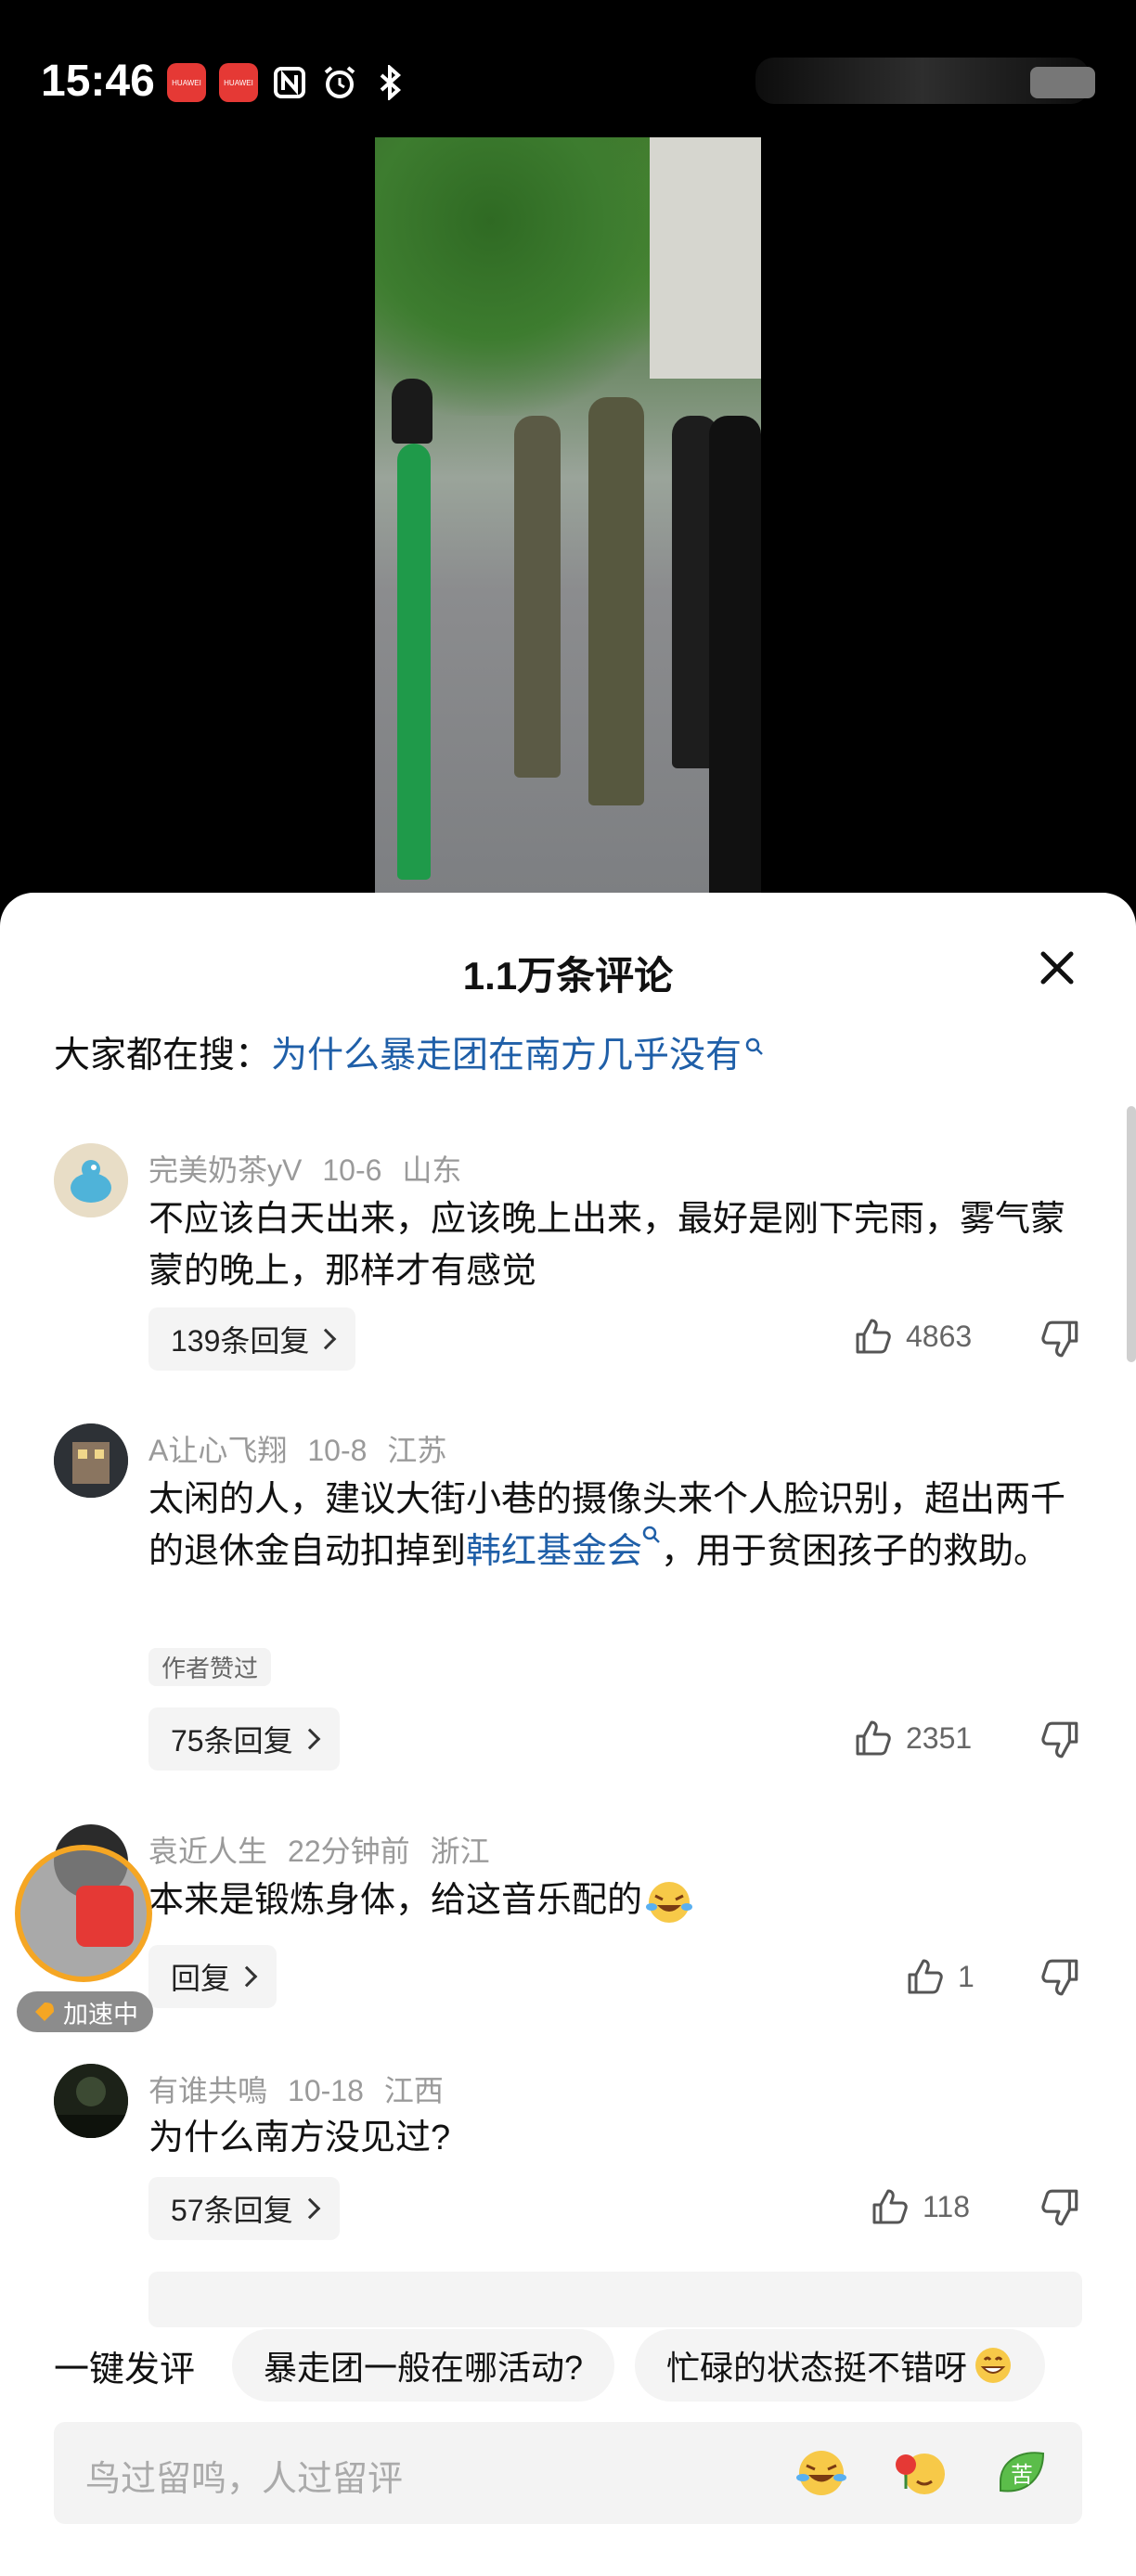 This screenshot has height=2576, width=1136. What do you see at coordinates (947, 2206) in the screenshot?
I see `like-count: 118` at bounding box center [947, 2206].